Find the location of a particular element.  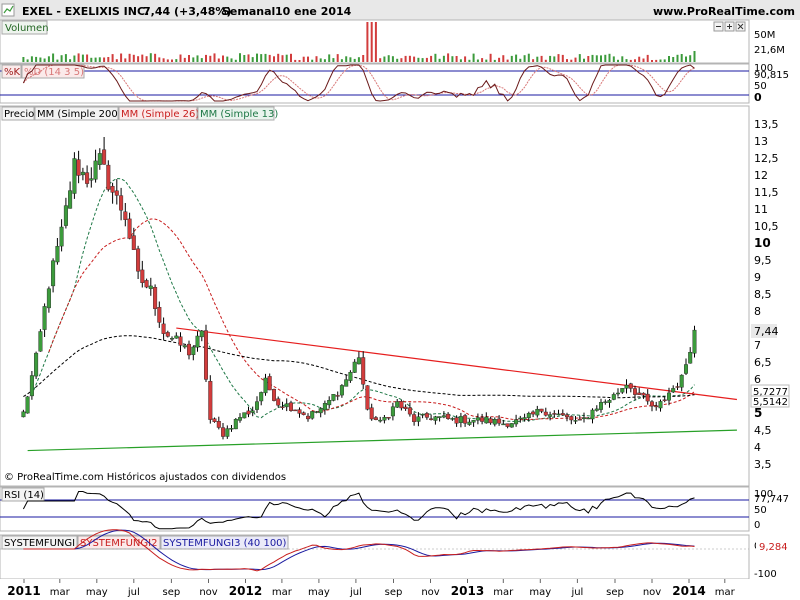

period-label: Semanal is located at coordinates (248, 11).